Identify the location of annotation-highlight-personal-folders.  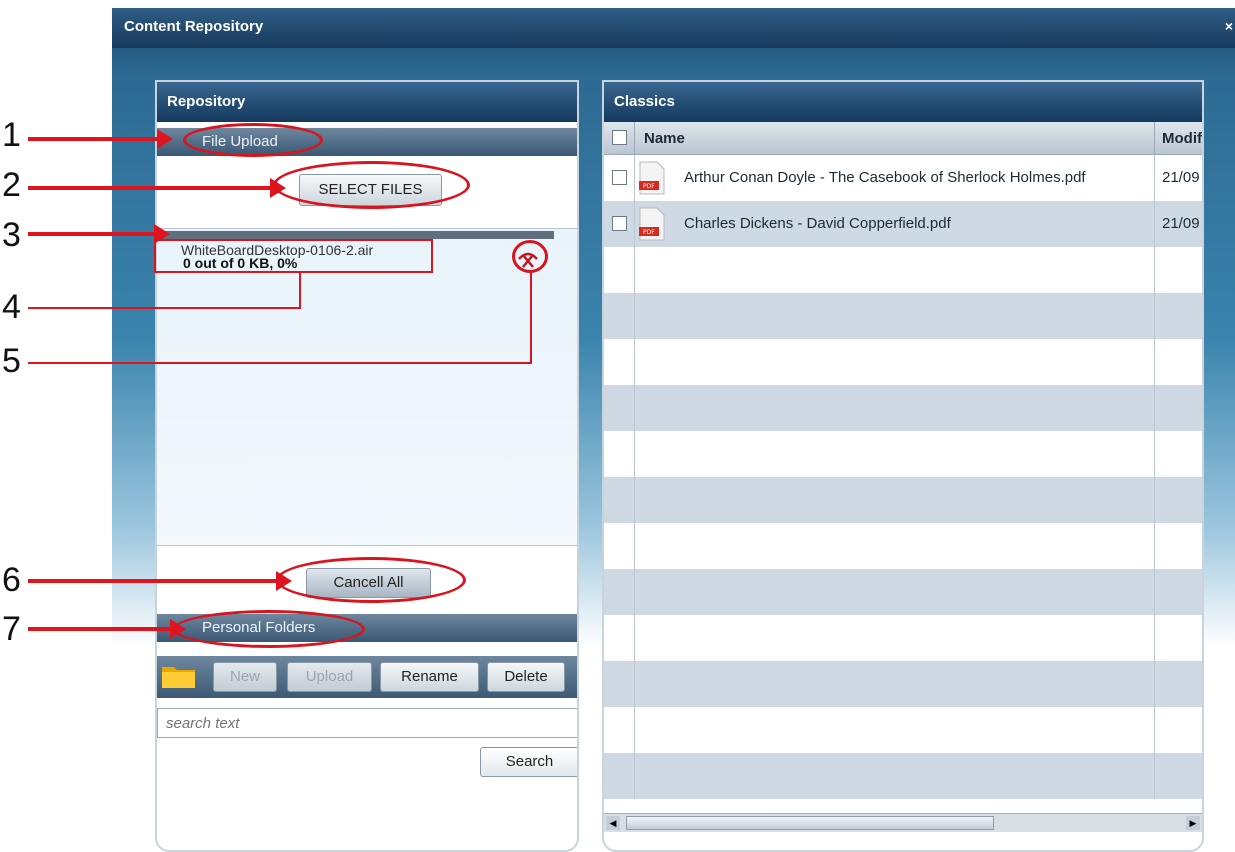
(269, 629).